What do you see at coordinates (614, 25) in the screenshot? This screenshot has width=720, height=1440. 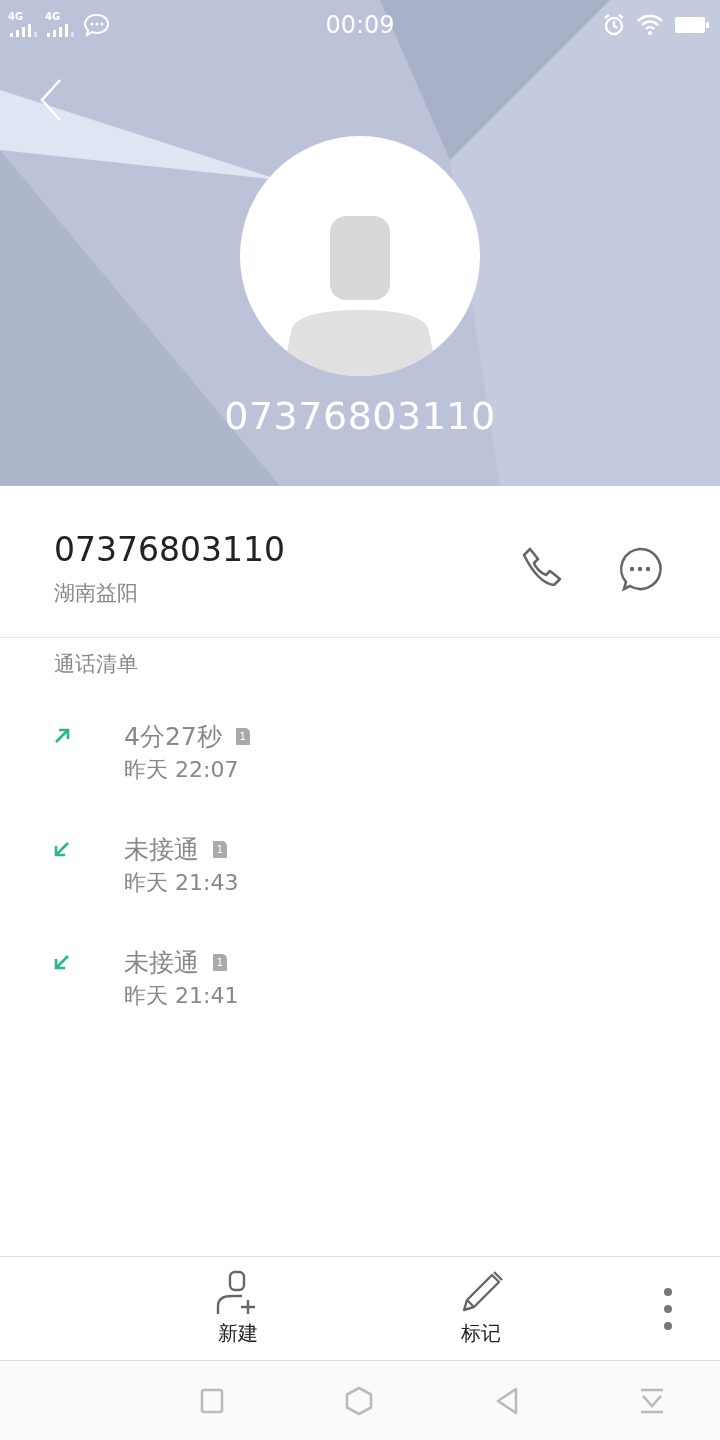 I see `alarm-icon` at bounding box center [614, 25].